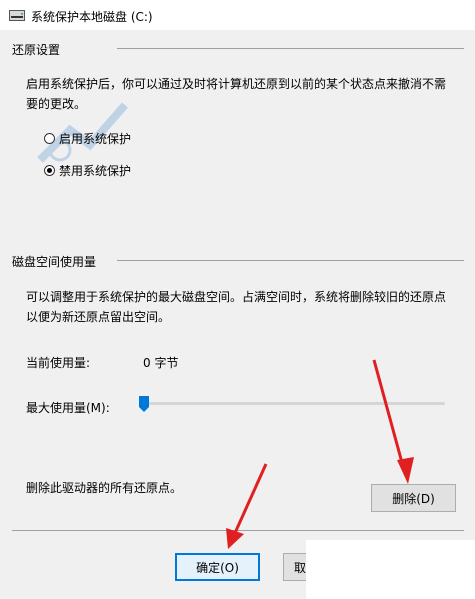  I want to click on drive-icon, so click(17, 15).